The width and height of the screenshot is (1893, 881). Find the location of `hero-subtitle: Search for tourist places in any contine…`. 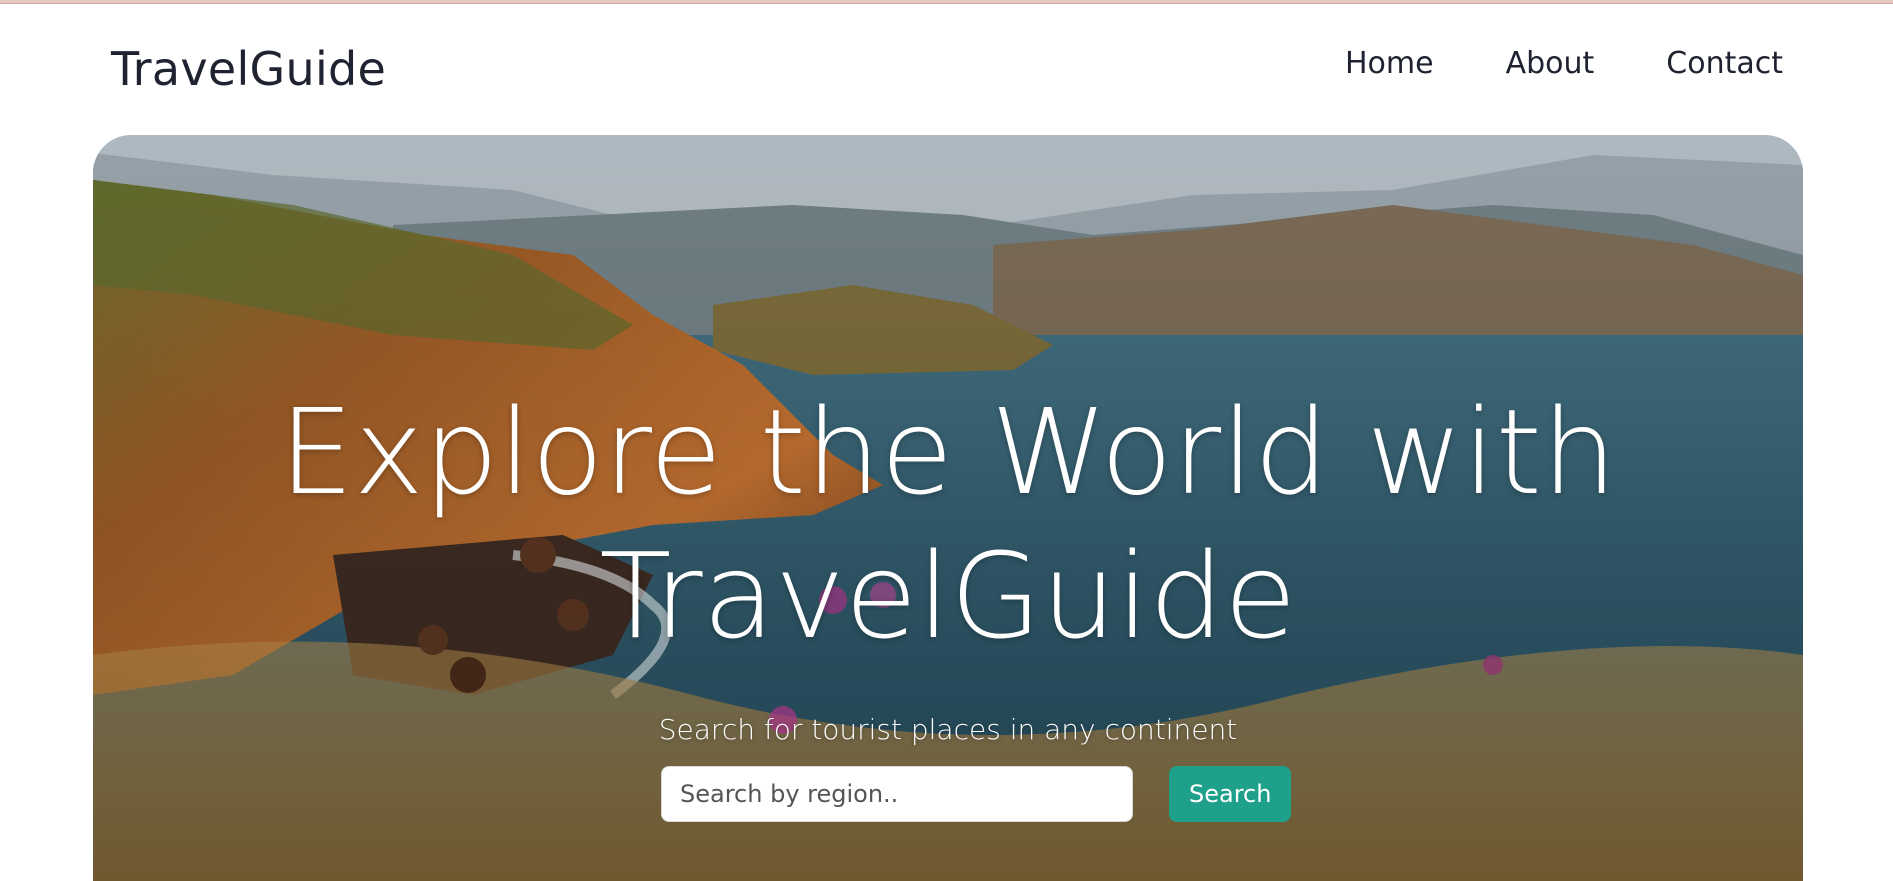

hero-subtitle: Search for tourist places in any contine… is located at coordinates (948, 729).